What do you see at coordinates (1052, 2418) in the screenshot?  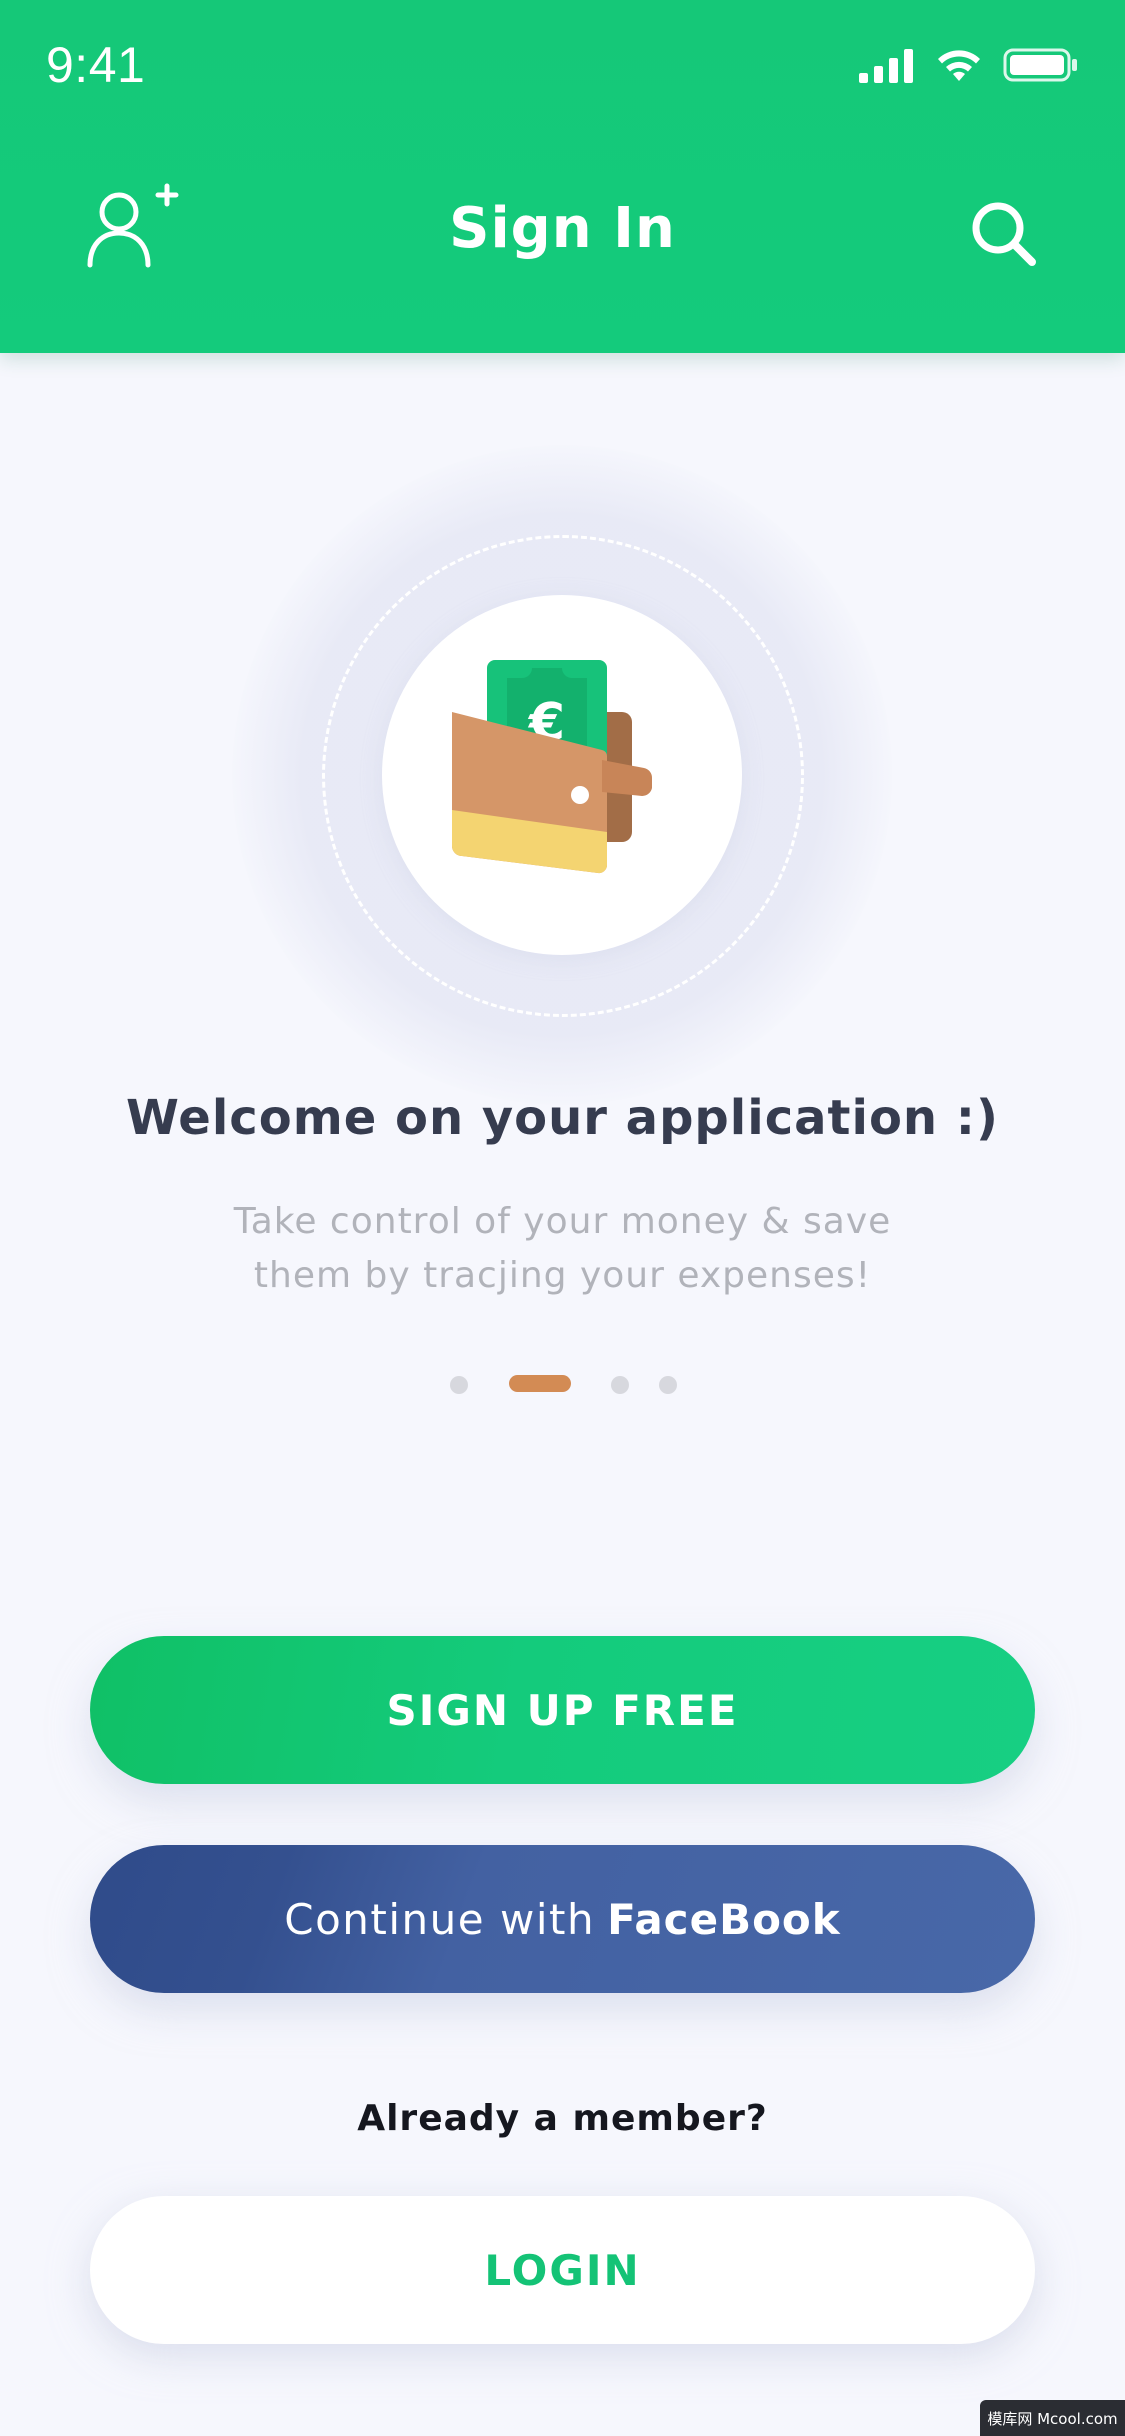 I see `watermark-badge: 模库网 Mcool.com` at bounding box center [1052, 2418].